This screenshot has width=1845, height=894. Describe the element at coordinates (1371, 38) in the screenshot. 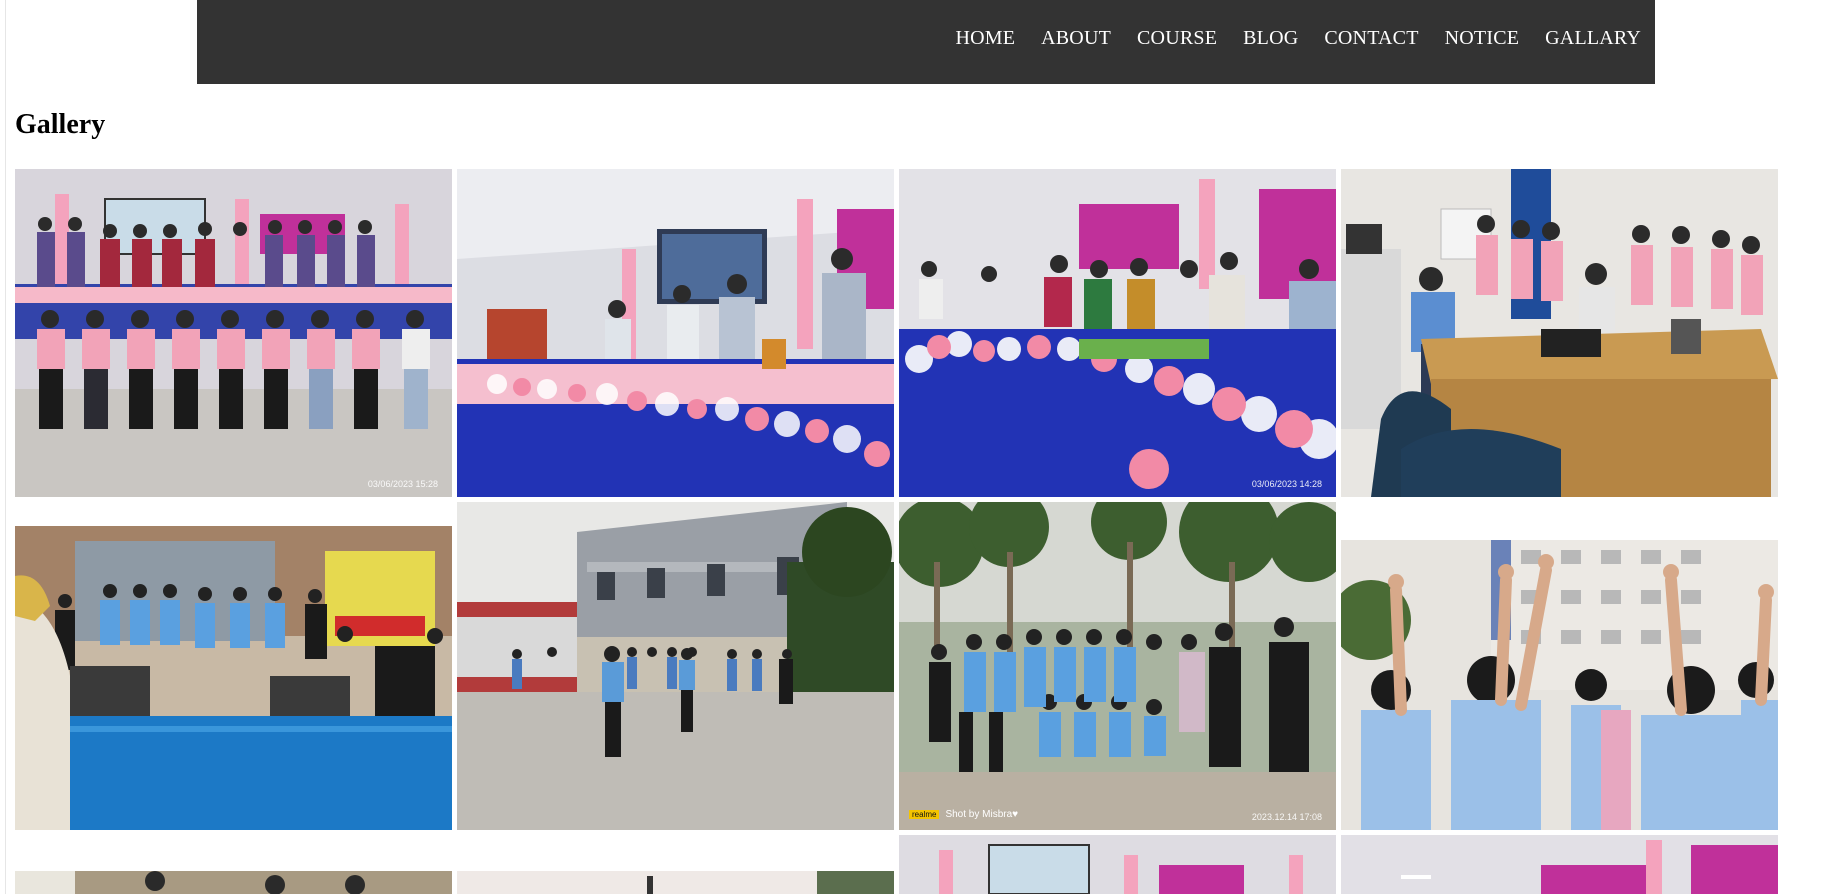

I see `nav-link-contact: CONTACT` at that location.